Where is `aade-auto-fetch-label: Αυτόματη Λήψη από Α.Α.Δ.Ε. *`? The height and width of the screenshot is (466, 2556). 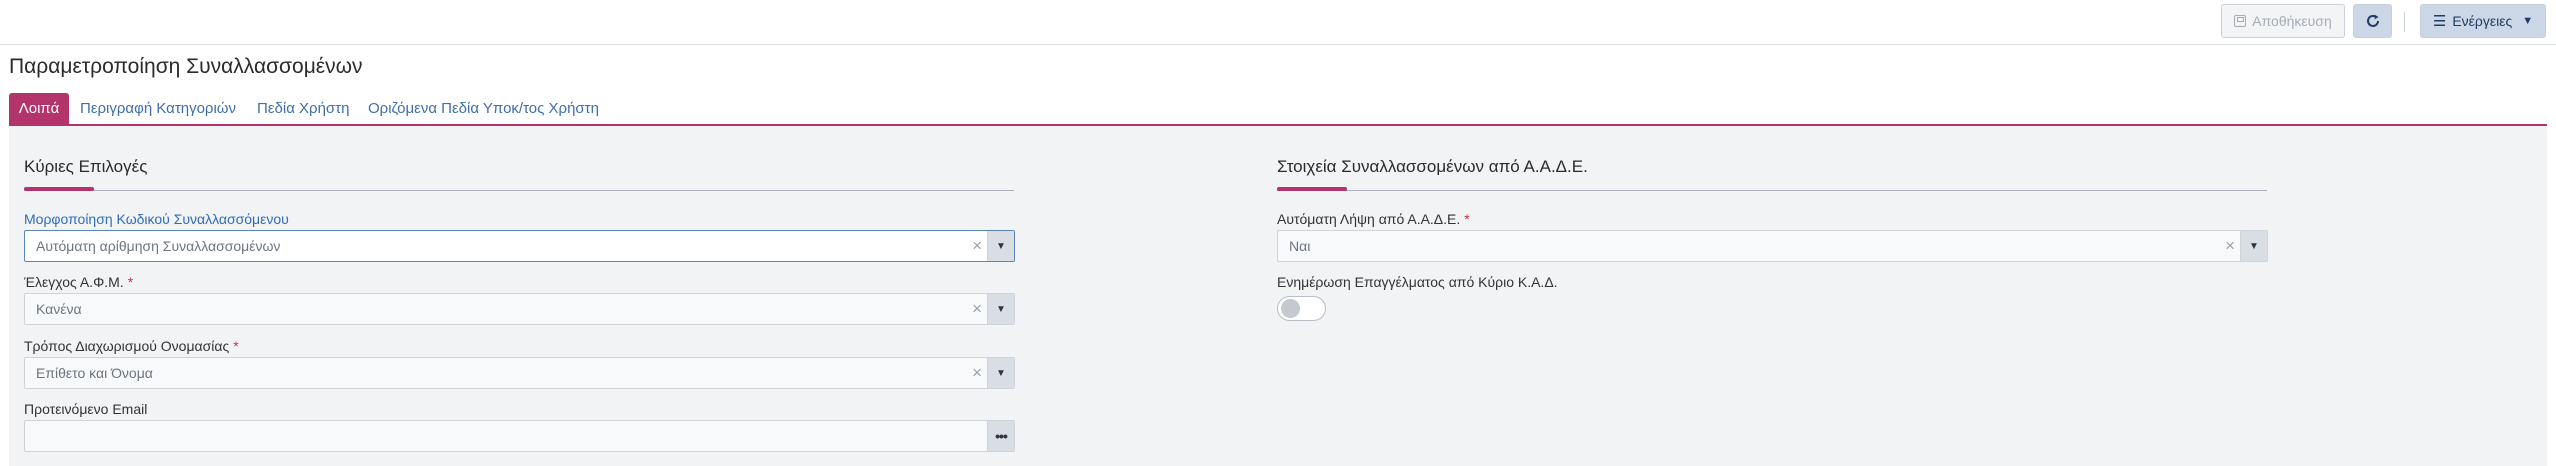
aade-auto-fetch-label: Αυτόματη Λήψη από Α.Α.Δ.Ε. * is located at coordinates (1373, 219).